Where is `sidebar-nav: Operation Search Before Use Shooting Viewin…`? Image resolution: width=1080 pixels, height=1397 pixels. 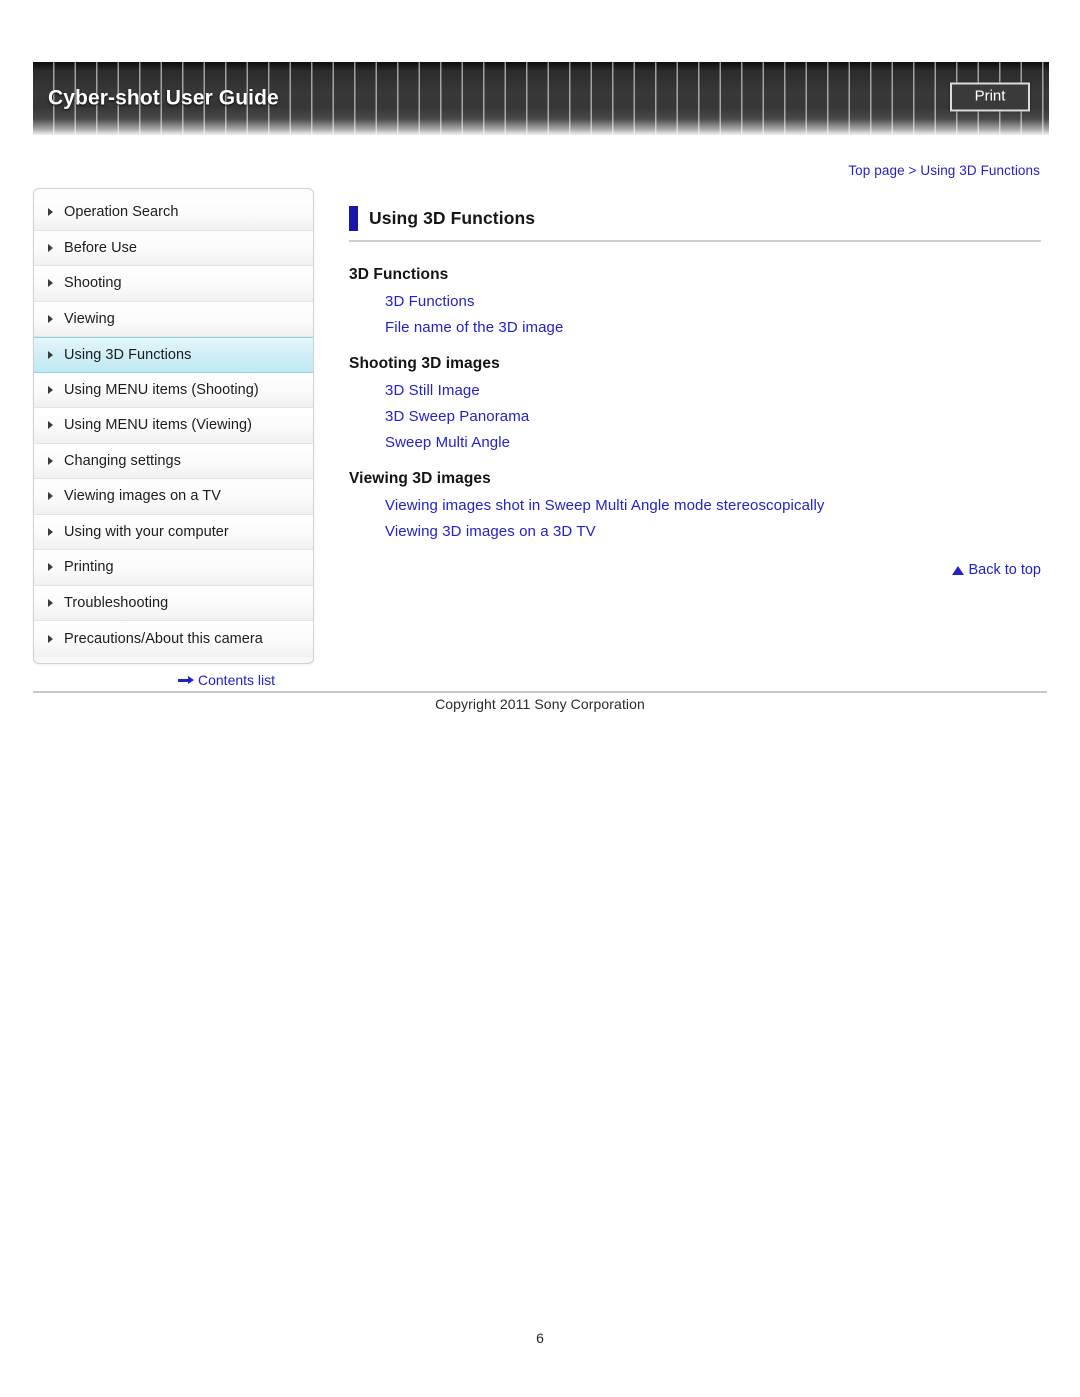
sidebar-nav: Operation Search Before Use Shooting Viewin… is located at coordinates (173, 426).